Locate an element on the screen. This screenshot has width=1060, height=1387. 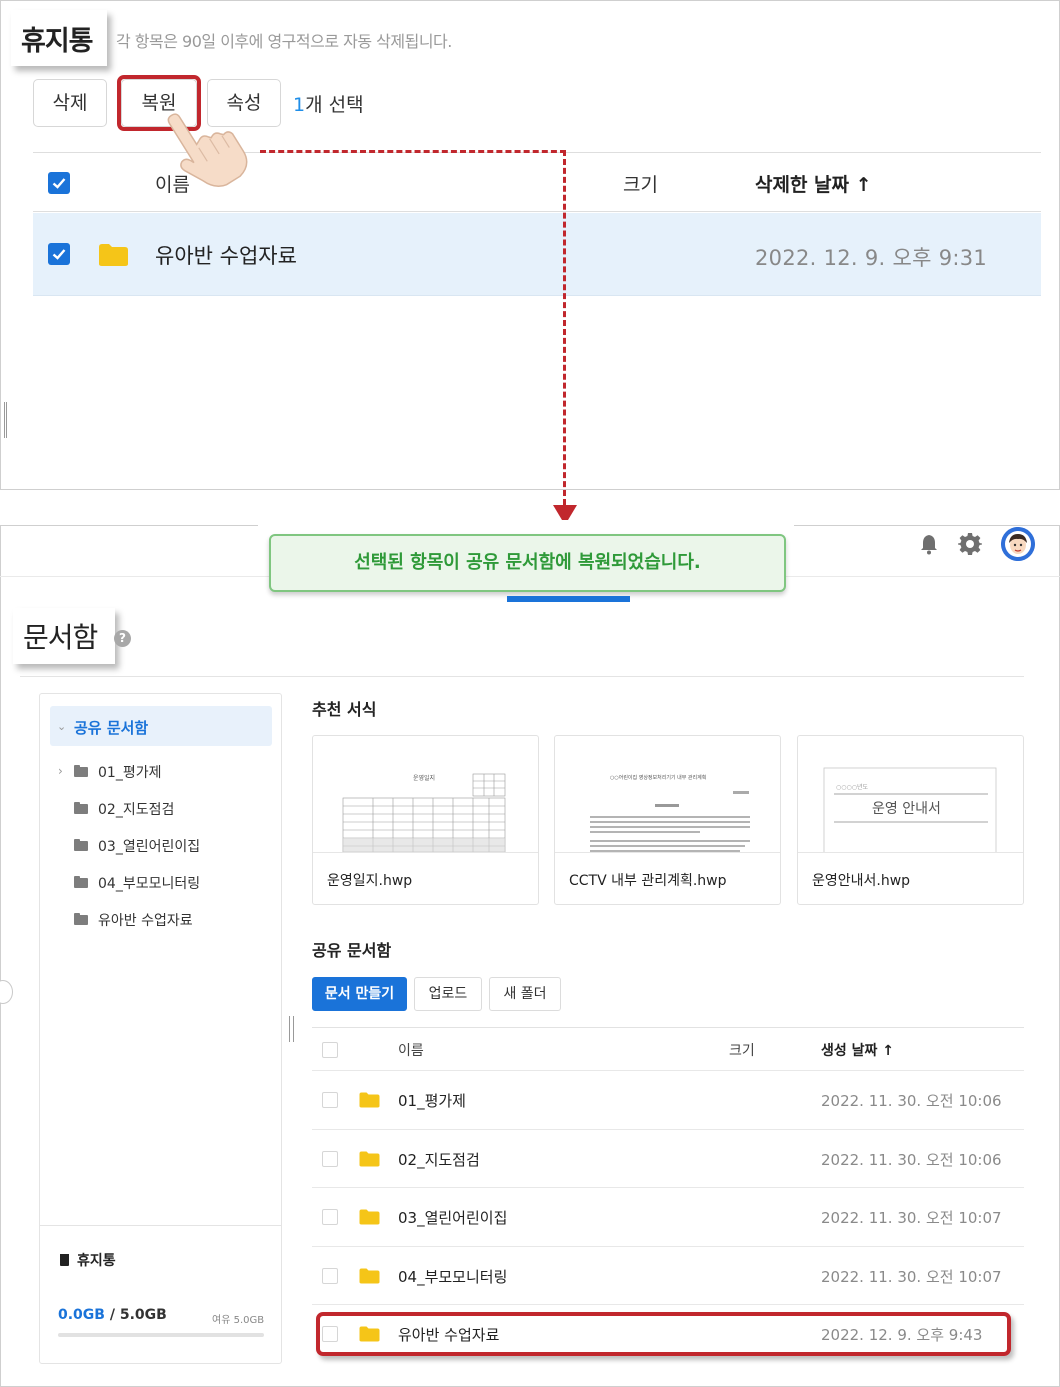
sidebar-resize-handle is located at coordinates (291, 1029).